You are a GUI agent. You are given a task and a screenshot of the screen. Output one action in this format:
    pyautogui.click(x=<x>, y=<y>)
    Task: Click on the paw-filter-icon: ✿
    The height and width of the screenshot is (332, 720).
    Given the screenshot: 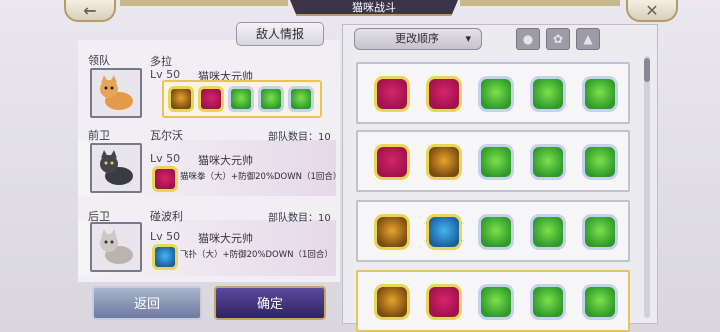 What is the action you would take?
    pyautogui.click(x=558, y=39)
    